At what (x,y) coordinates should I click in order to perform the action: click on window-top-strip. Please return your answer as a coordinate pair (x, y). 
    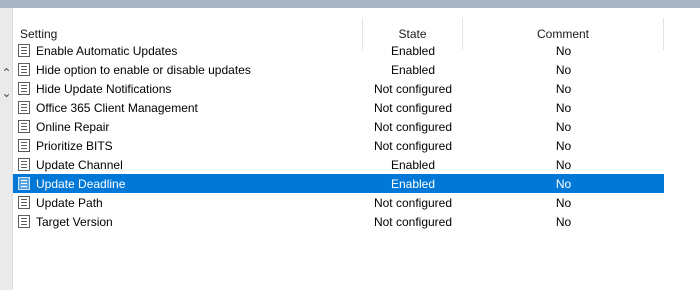
    Looking at the image, I should click on (350, 4).